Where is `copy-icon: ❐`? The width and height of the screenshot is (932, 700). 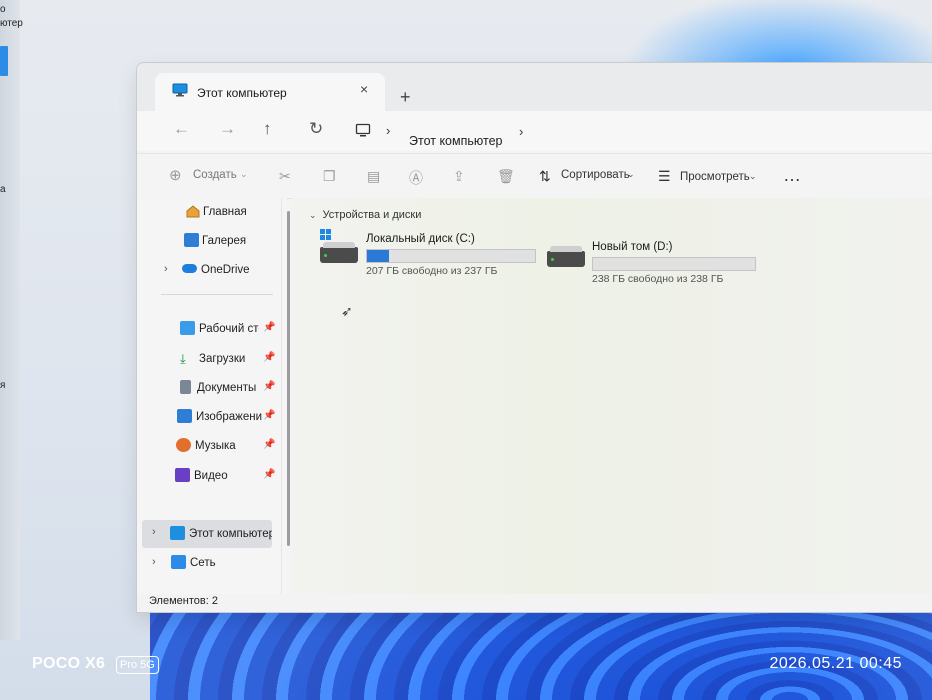
copy-icon: ❐ is located at coordinates (329, 176).